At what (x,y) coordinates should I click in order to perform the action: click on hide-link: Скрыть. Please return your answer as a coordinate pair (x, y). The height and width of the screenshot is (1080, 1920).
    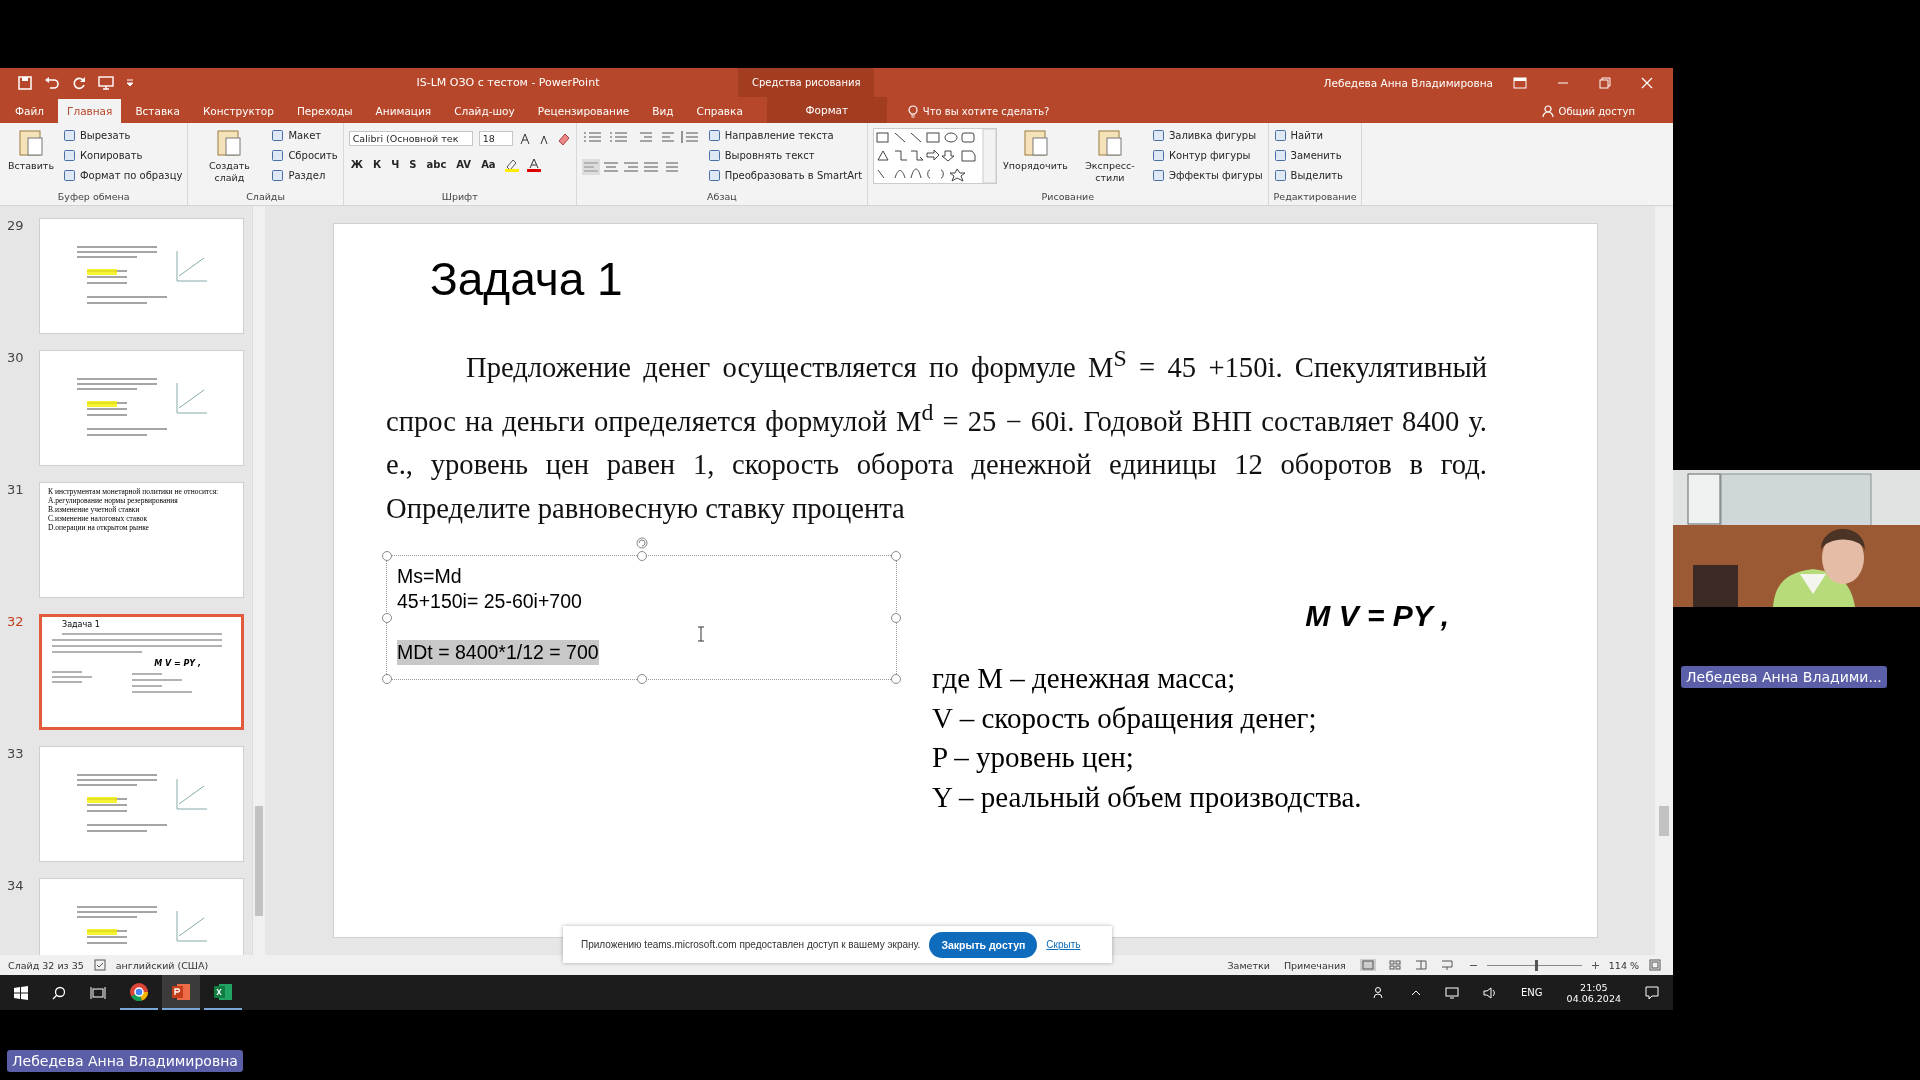
    Looking at the image, I should click on (1063, 944).